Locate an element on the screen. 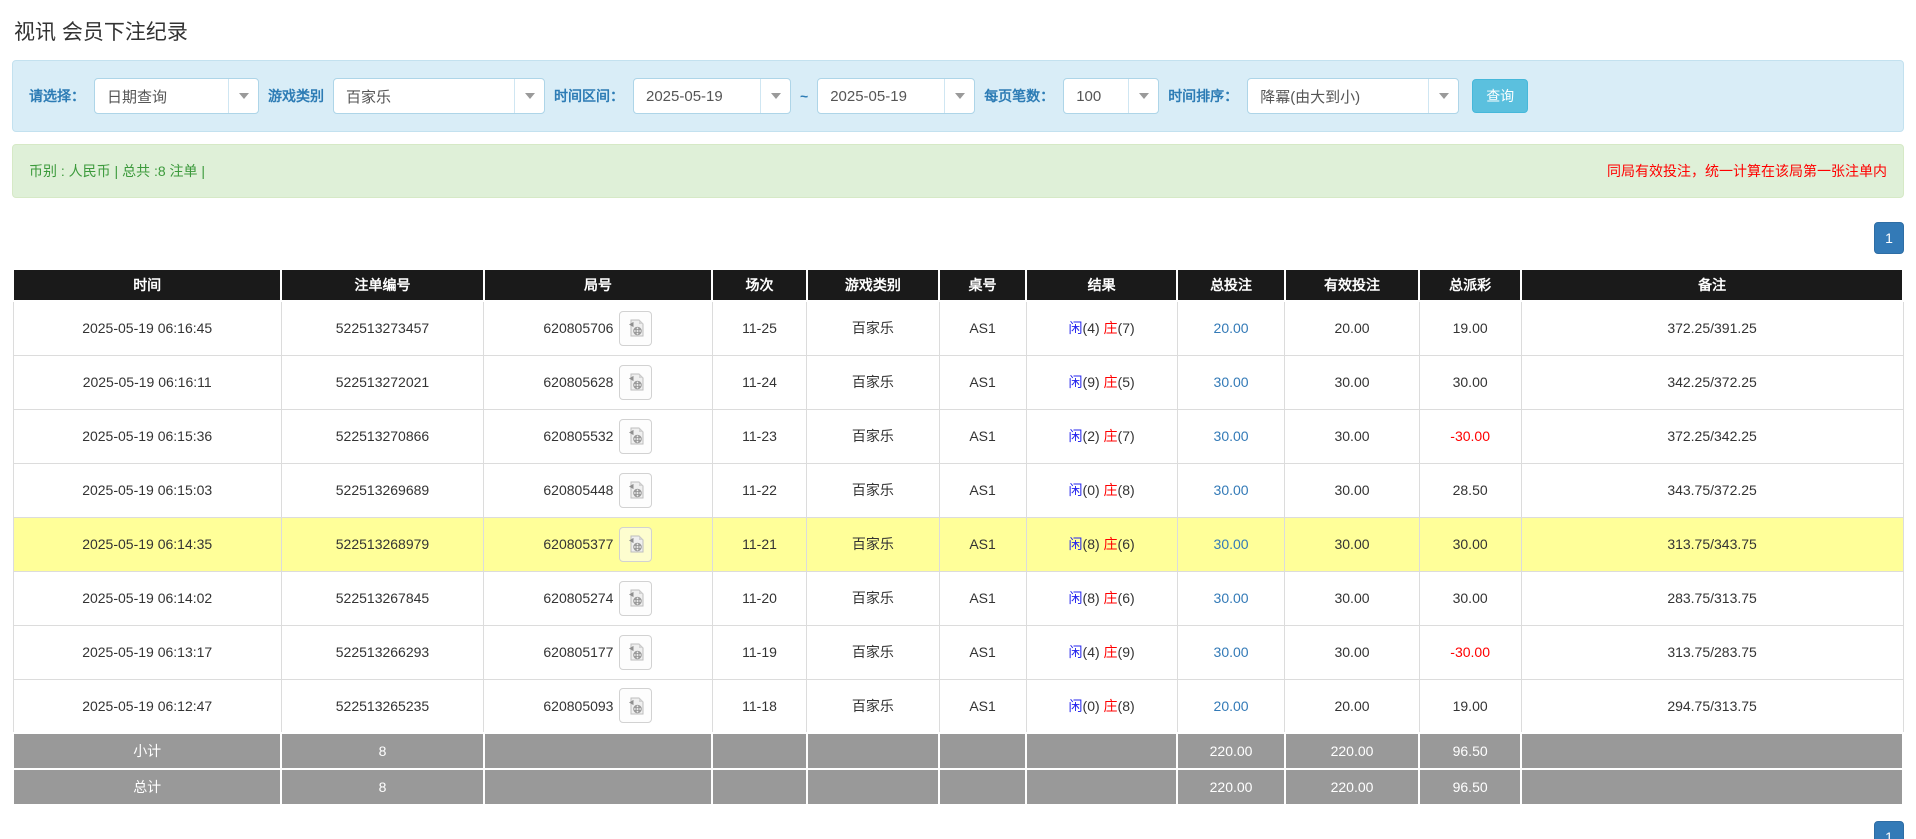 The height and width of the screenshot is (839, 1916). total-label: 总计 is located at coordinates (147, 787).